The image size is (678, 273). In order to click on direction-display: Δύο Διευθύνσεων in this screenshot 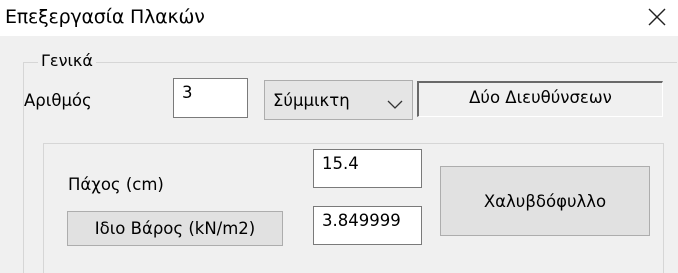, I will do `click(540, 99)`.